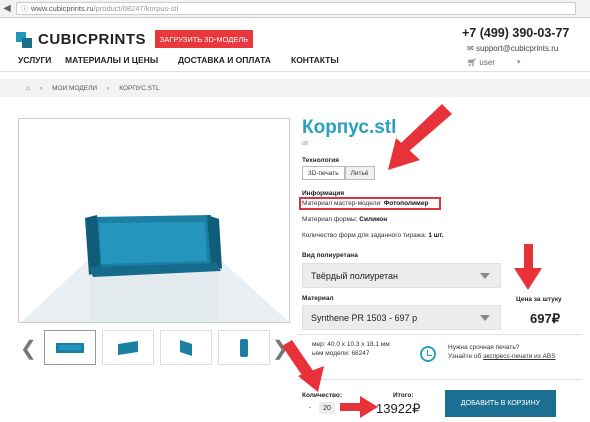 Image resolution: width=590 pixels, height=422 pixels. I want to click on menu-item-contacts: КОНТАКТЫ, so click(315, 60).